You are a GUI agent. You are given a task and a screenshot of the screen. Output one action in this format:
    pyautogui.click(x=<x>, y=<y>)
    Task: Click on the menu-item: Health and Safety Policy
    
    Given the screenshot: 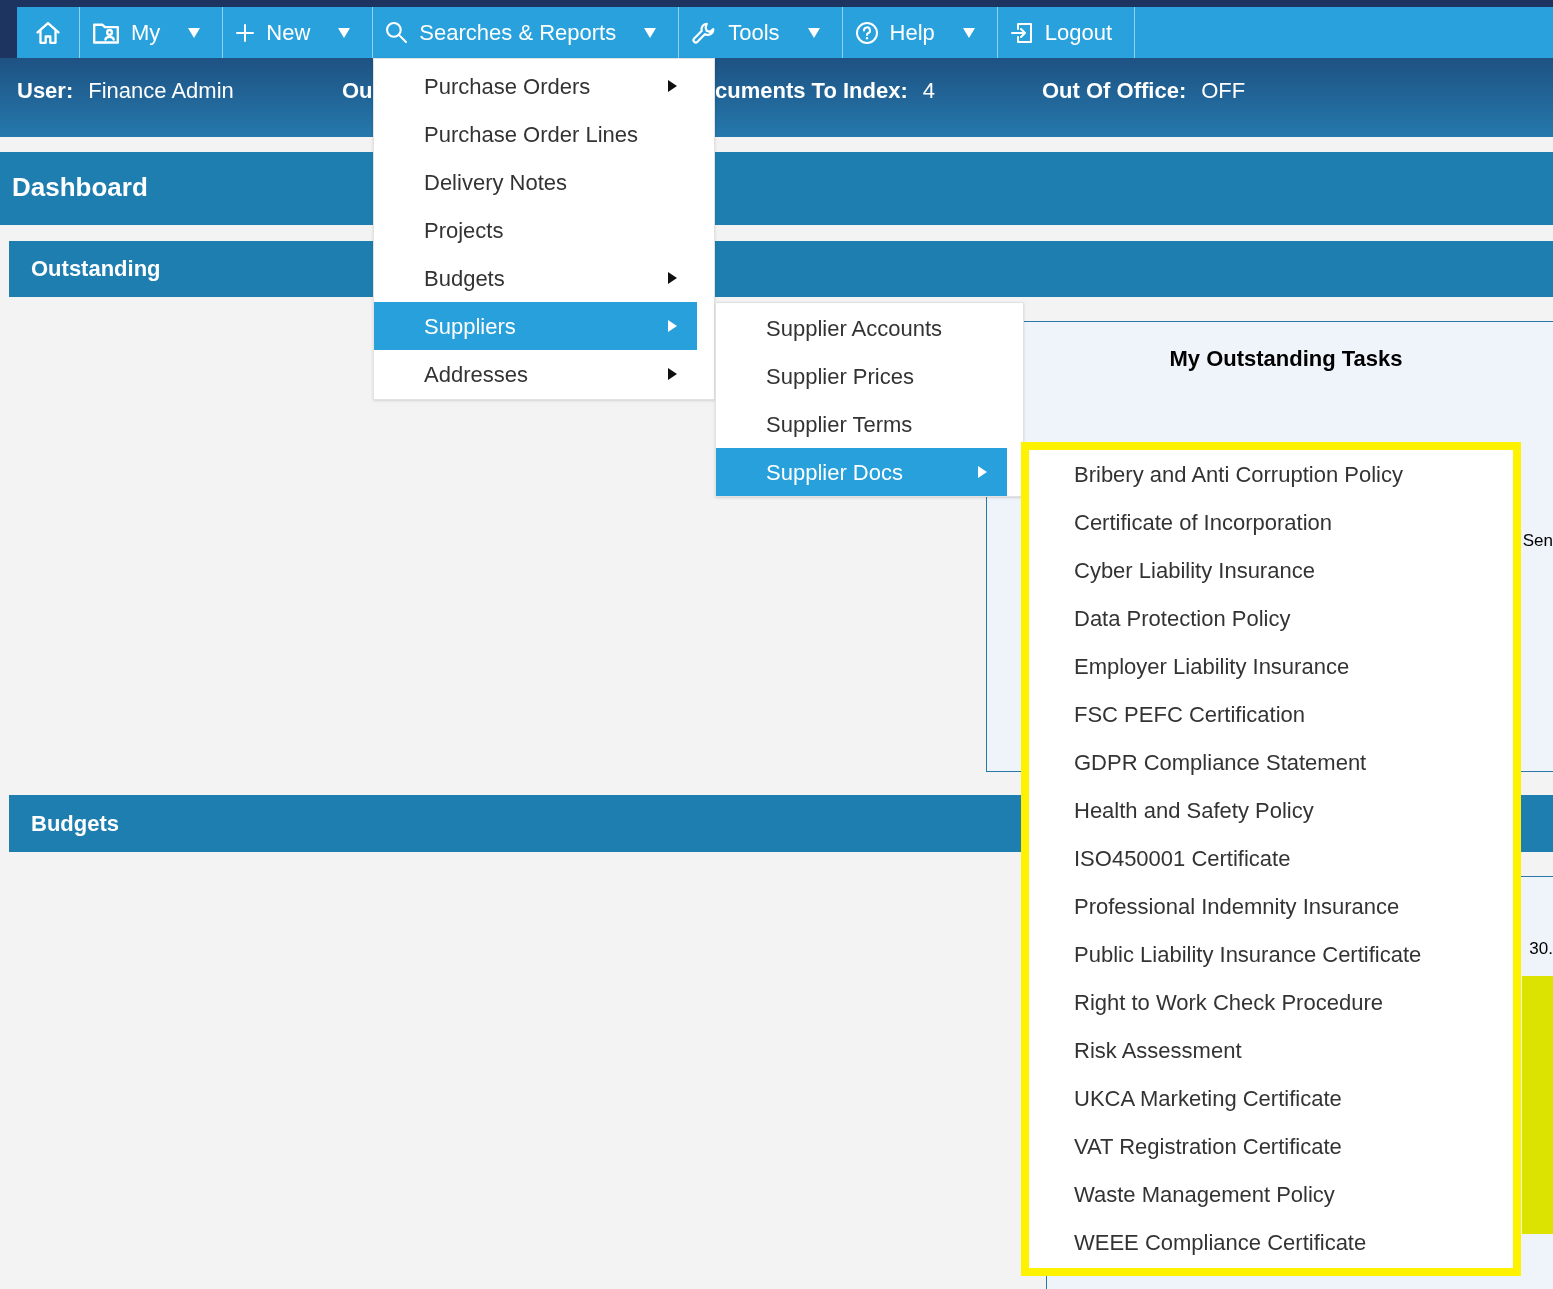 What is the action you would take?
    pyautogui.click(x=1271, y=810)
    